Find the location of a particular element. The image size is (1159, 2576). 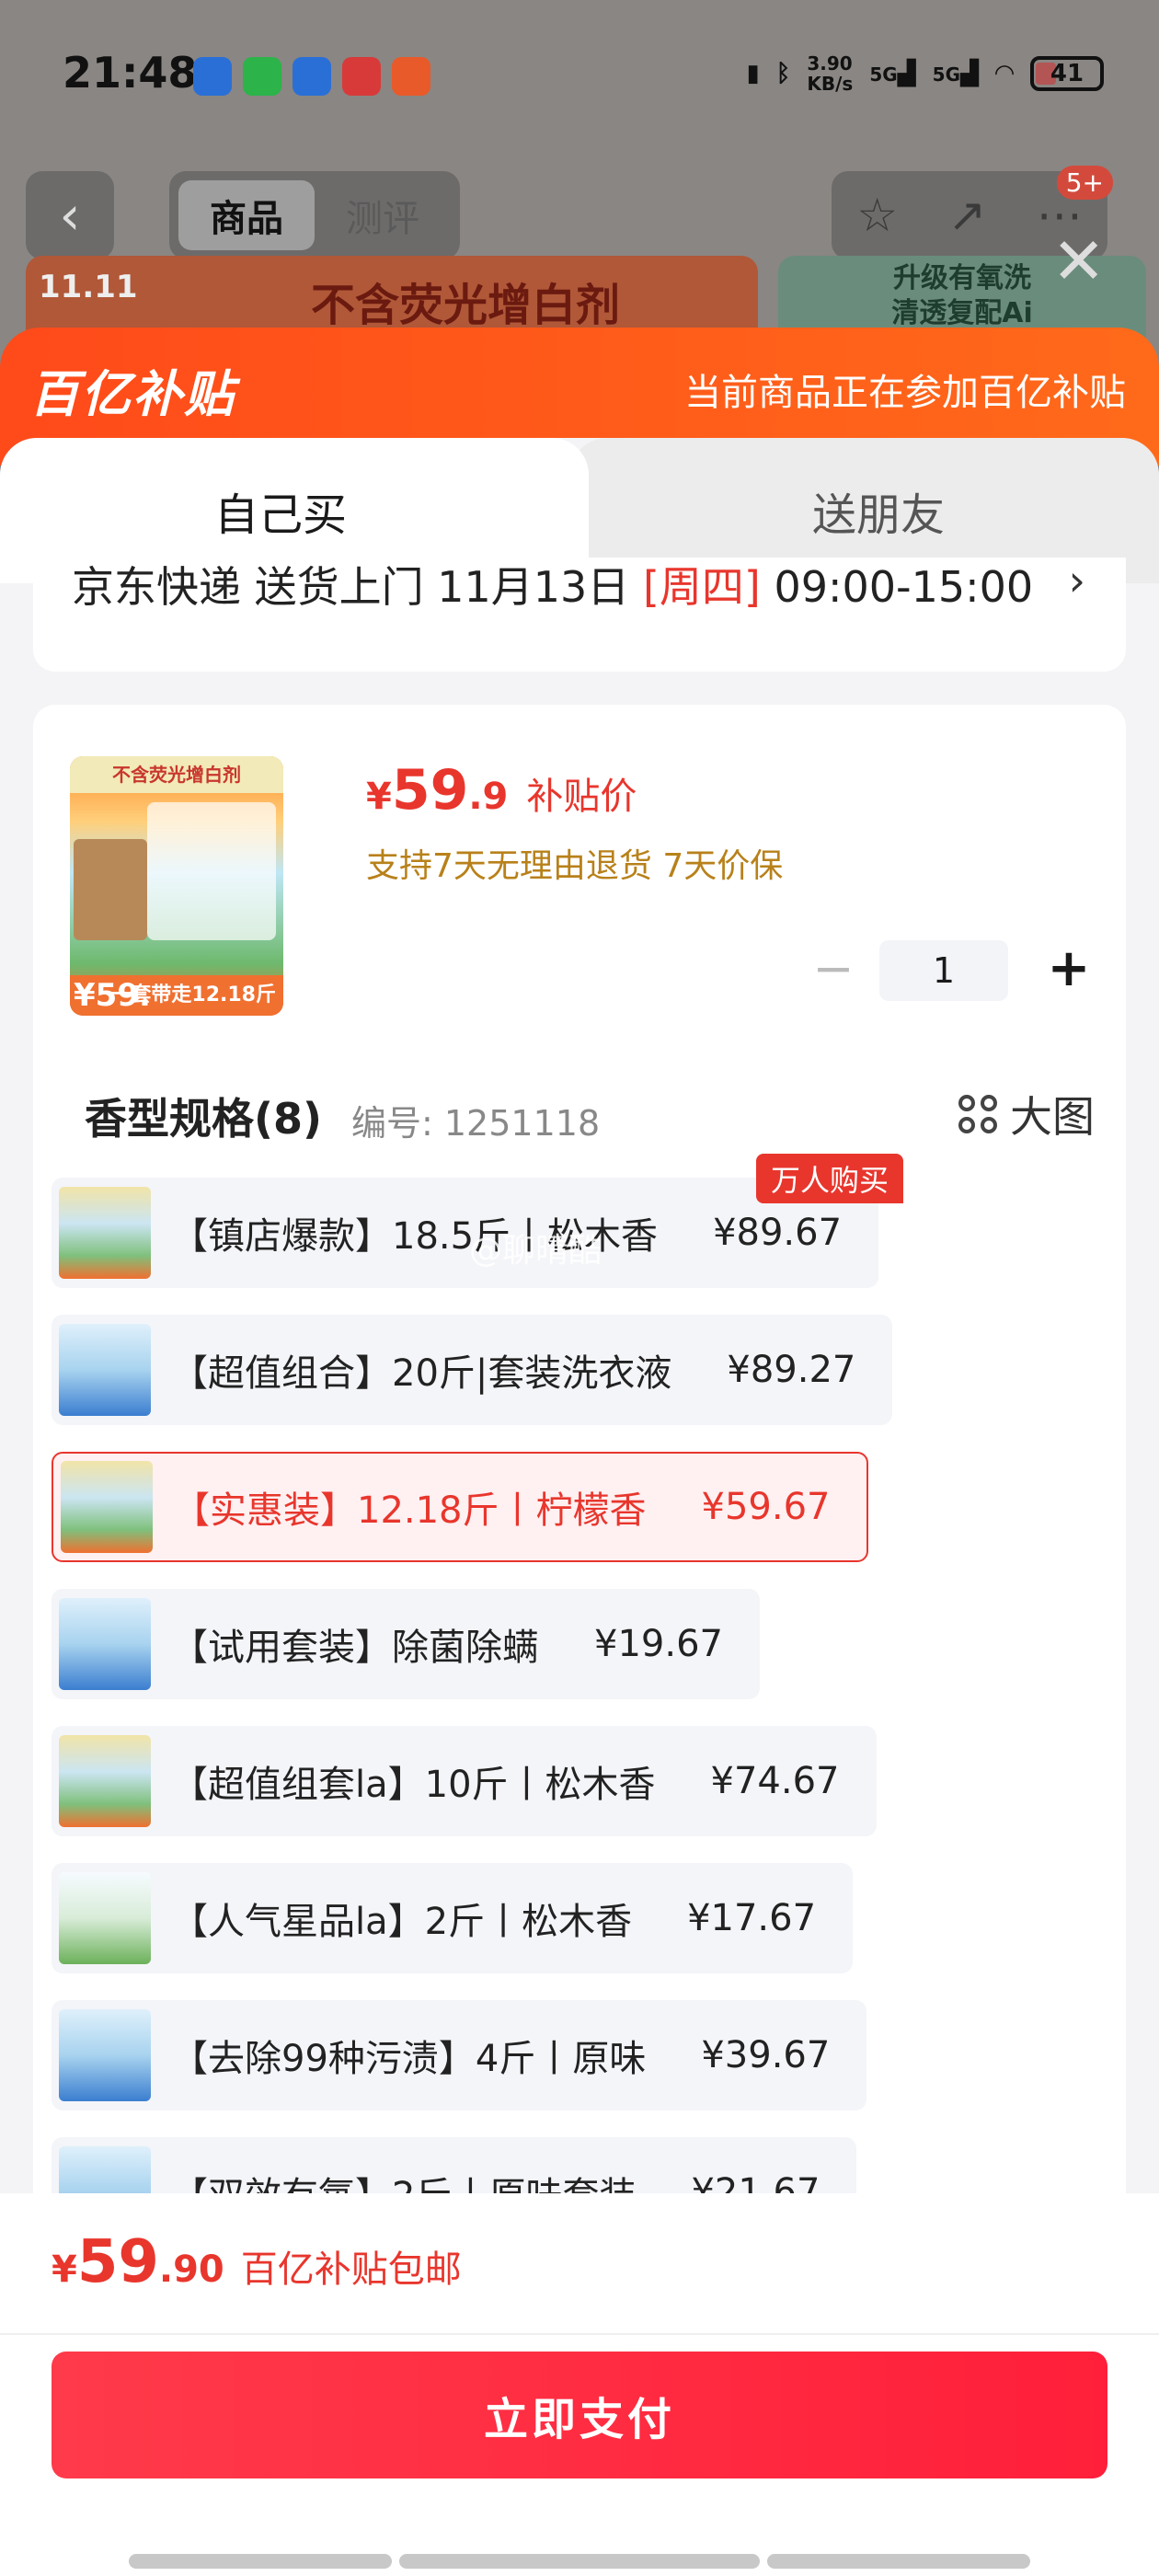

chevron-right-icon: › is located at coordinates (1076, 581).